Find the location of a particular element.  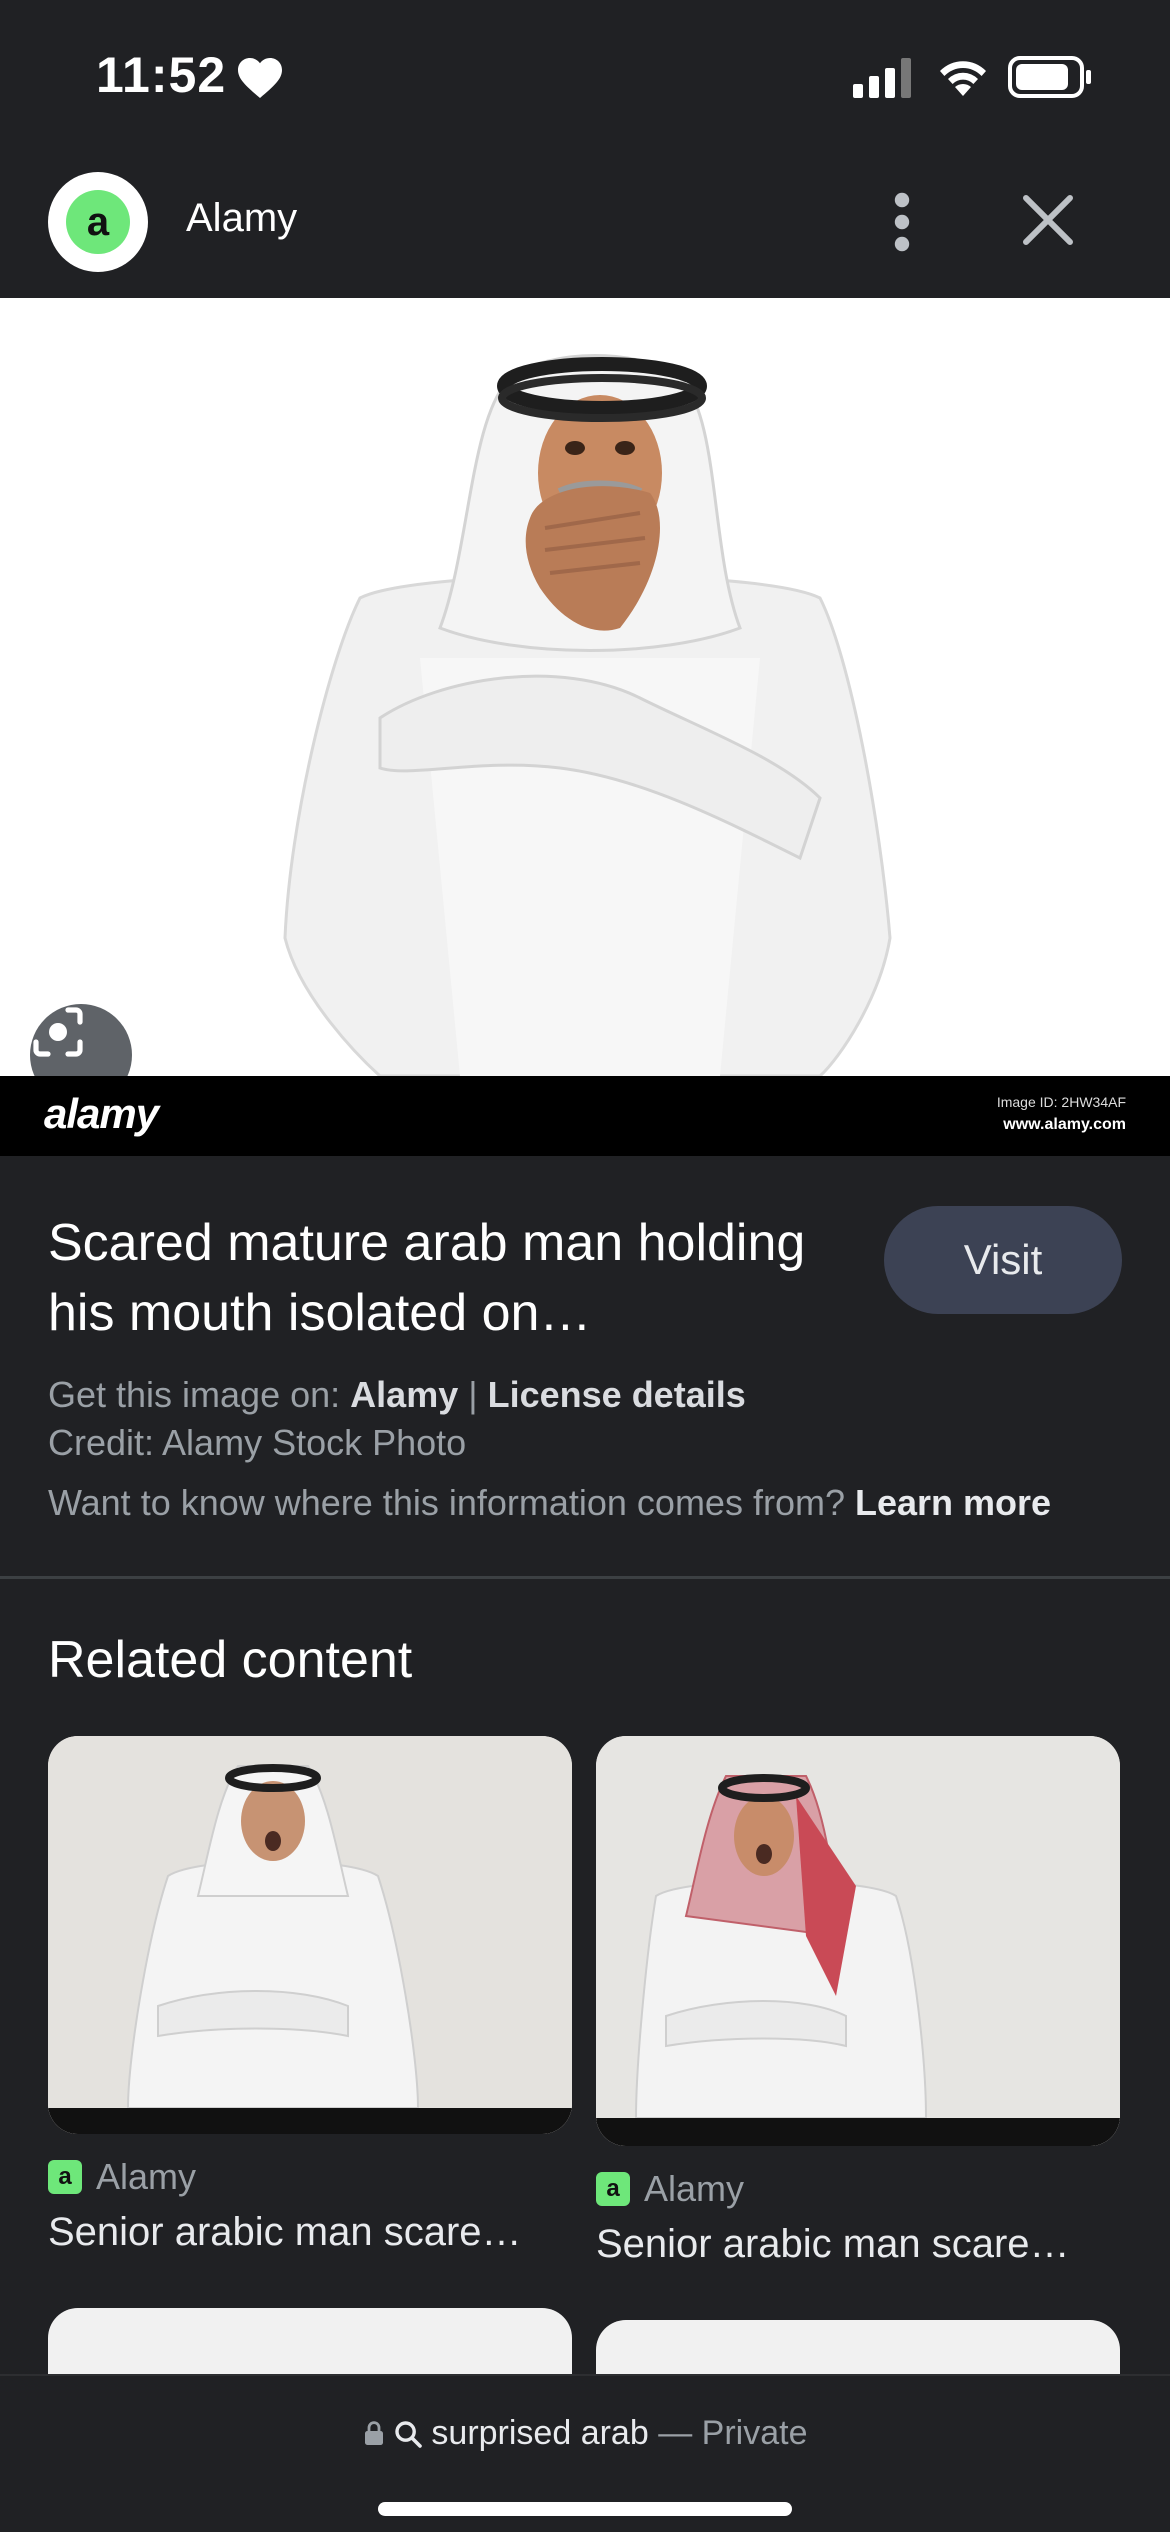

status-bar: 11:52 is located at coordinates (585, 75).